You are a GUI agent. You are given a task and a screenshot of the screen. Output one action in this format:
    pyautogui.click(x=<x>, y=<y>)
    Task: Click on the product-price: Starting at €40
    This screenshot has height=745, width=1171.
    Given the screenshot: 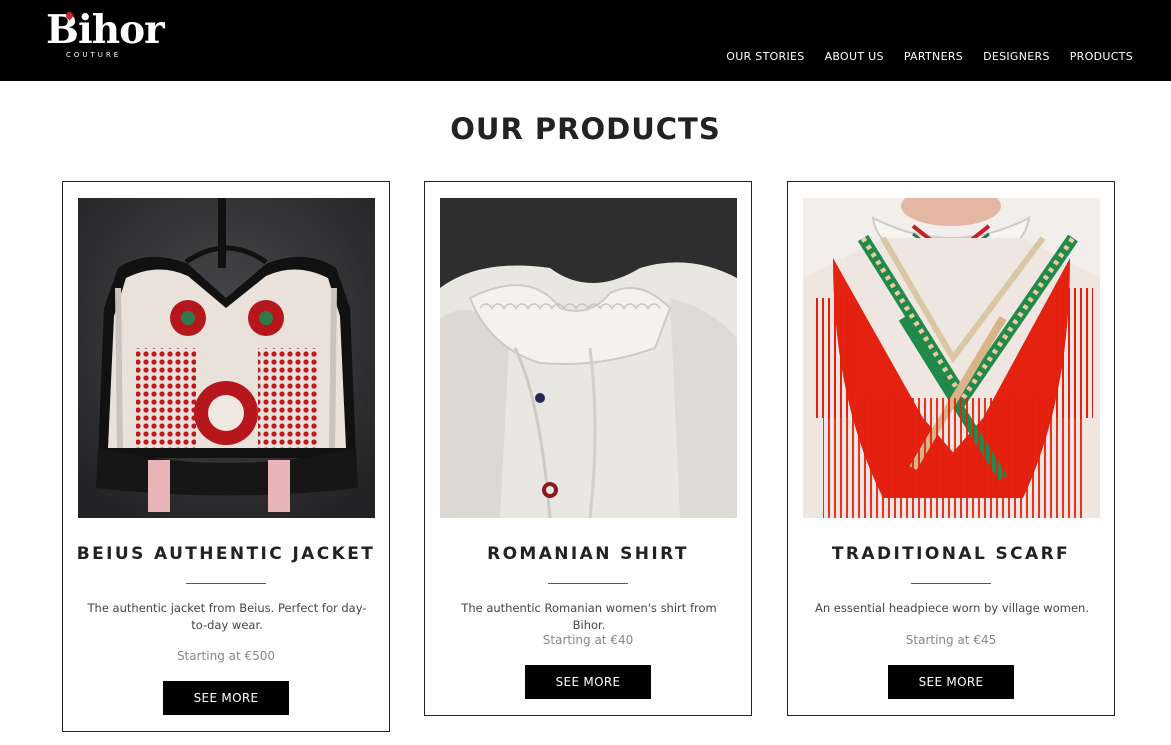 What is the action you would take?
    pyautogui.click(x=588, y=640)
    